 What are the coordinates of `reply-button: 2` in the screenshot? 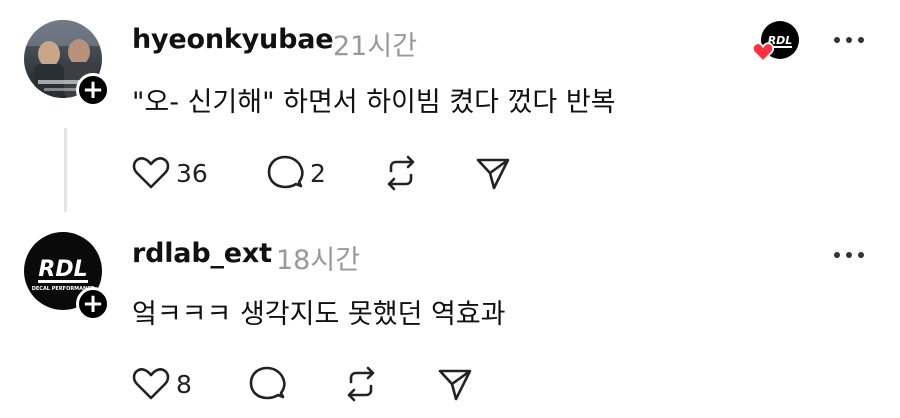 It's located at (296, 173).